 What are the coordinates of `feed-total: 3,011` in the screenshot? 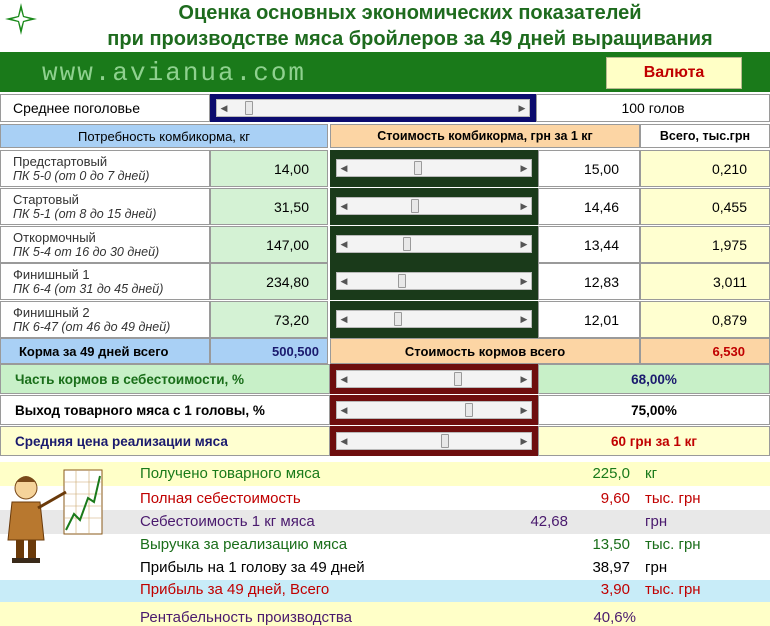 It's located at (705, 281).